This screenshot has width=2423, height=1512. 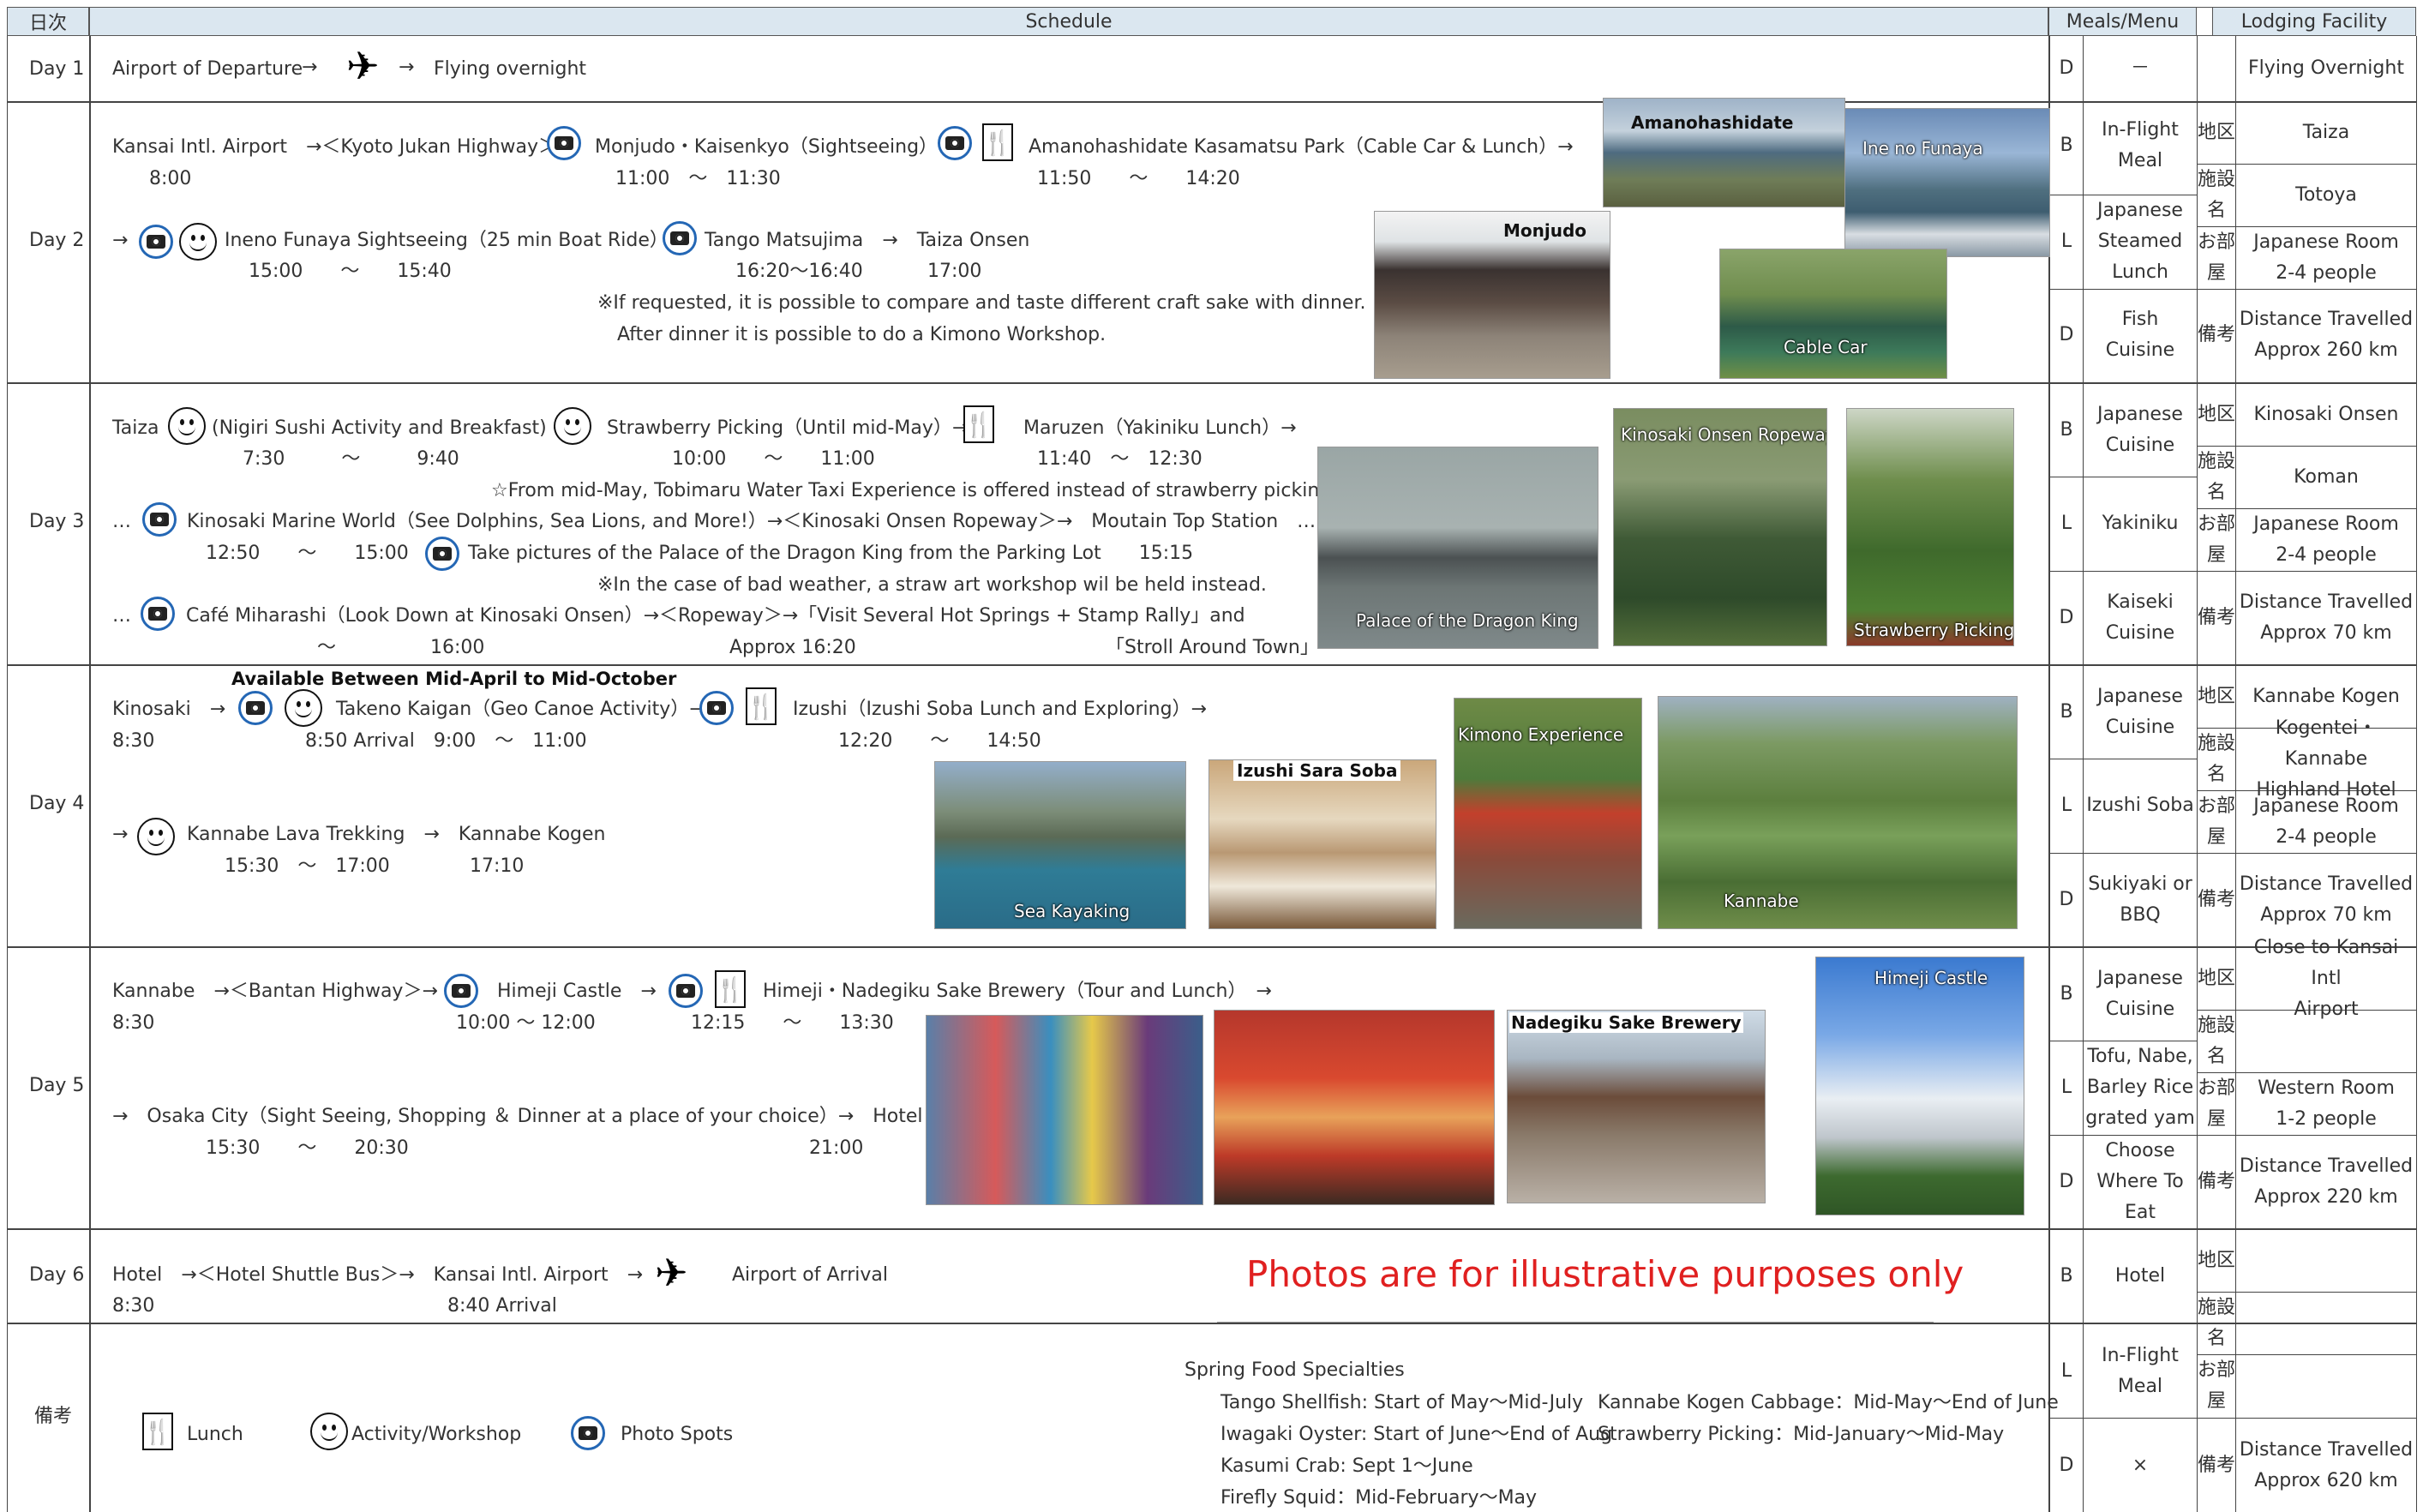 I want to click on schedule-line: Kannabe →＜Bantan Highway＞→, so click(x=275, y=991).